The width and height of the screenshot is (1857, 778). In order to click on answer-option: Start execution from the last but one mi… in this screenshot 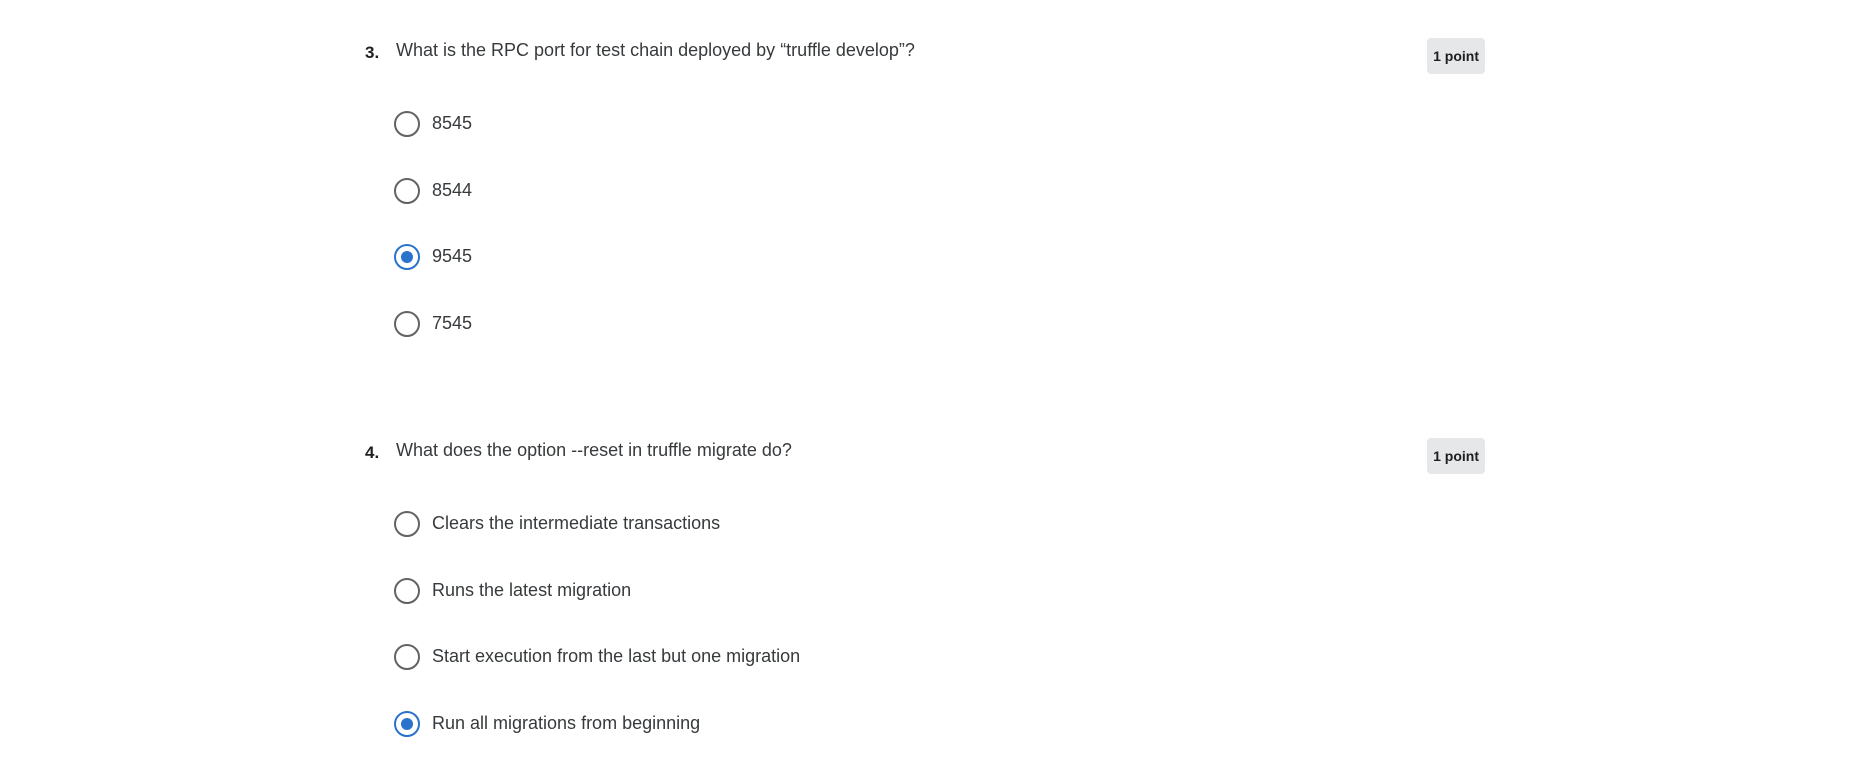, I will do `click(597, 677)`.